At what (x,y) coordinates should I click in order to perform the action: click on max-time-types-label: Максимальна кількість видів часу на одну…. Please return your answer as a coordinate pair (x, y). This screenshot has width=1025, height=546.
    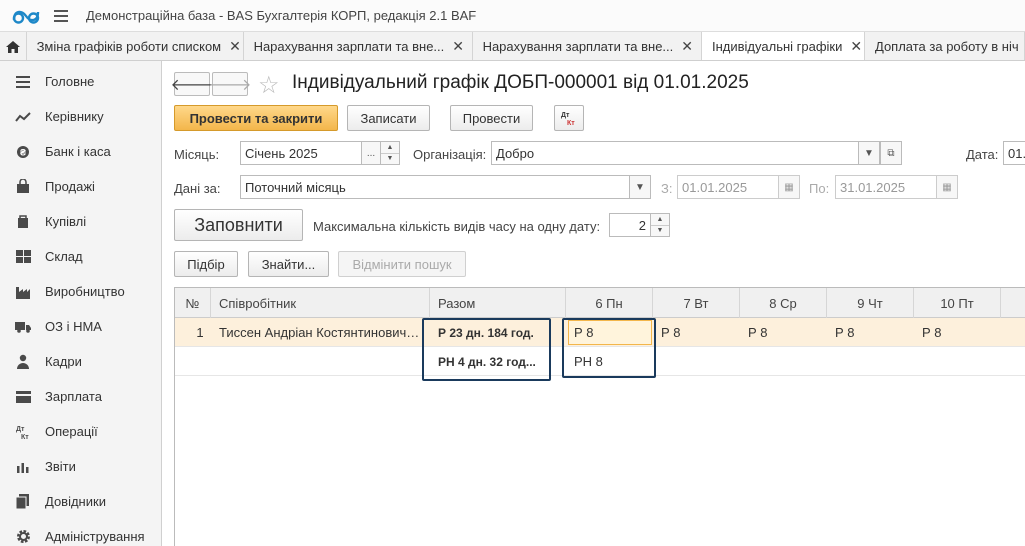
    Looking at the image, I should click on (457, 226).